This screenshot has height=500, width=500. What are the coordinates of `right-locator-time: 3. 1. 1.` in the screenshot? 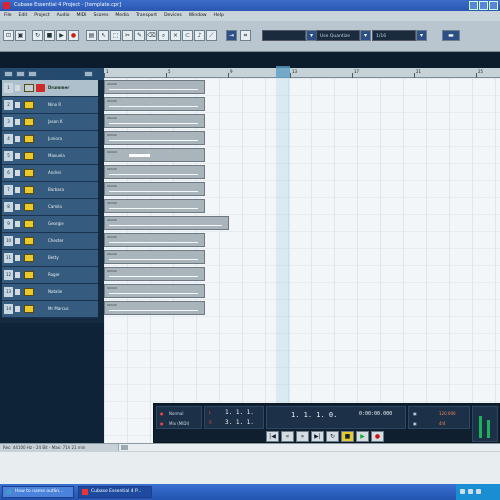 It's located at (239, 422).